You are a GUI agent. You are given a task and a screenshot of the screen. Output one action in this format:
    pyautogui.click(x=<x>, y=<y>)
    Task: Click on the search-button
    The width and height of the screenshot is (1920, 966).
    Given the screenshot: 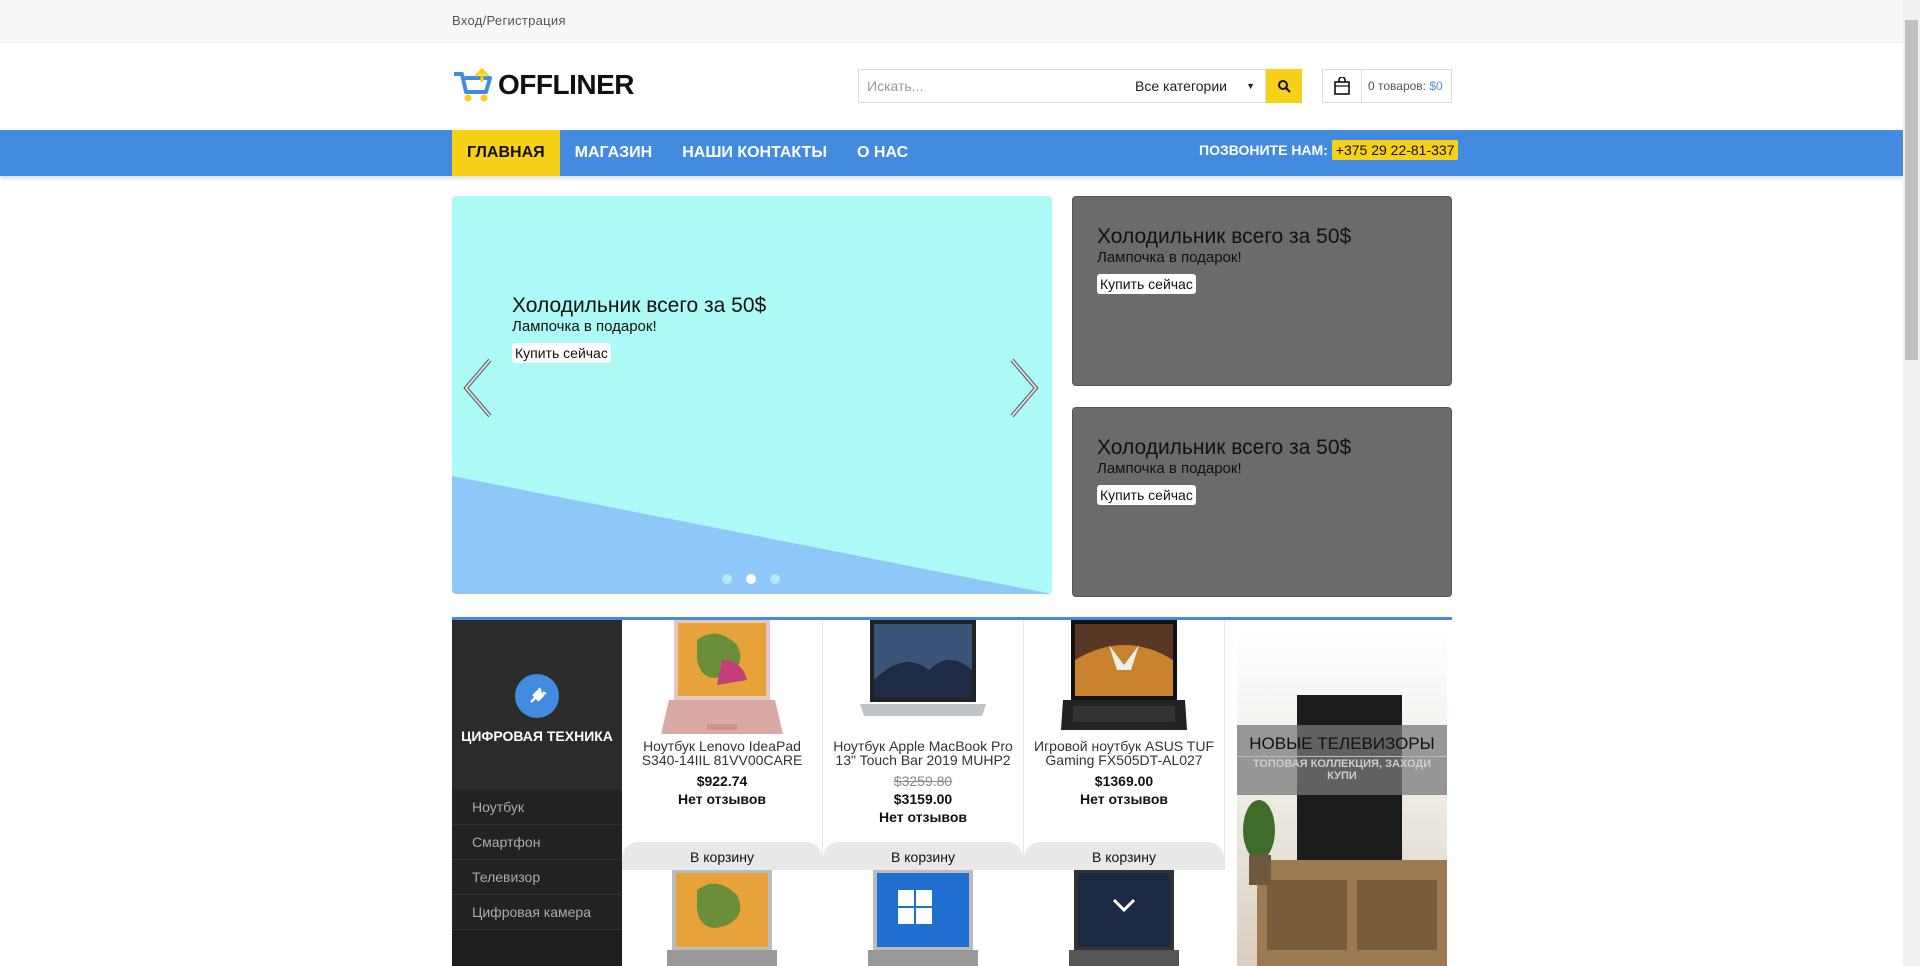 What is the action you would take?
    pyautogui.click(x=1284, y=86)
    